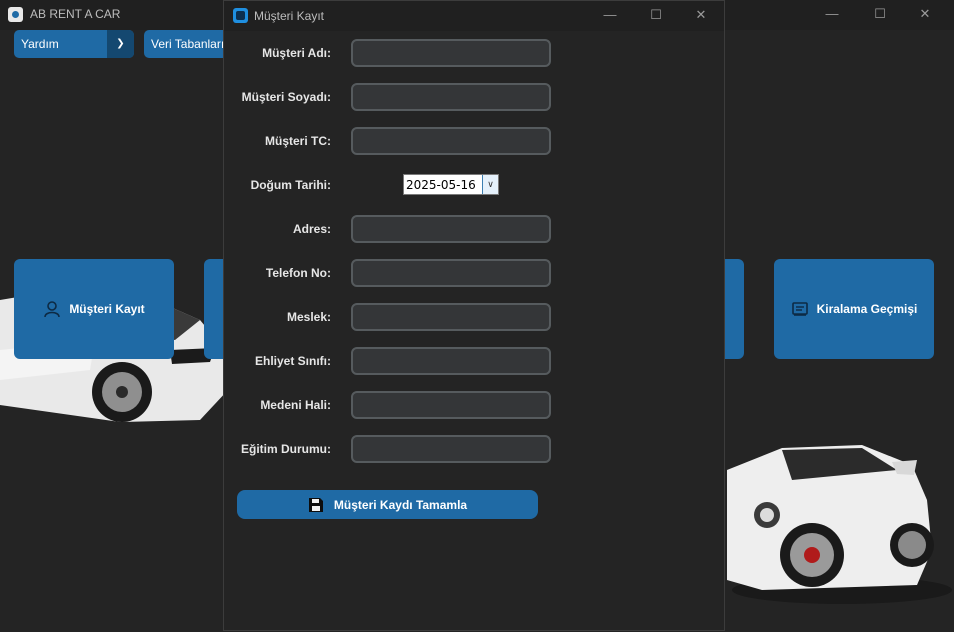 The height and width of the screenshot is (632, 954). I want to click on first-name-field, so click(451, 53).